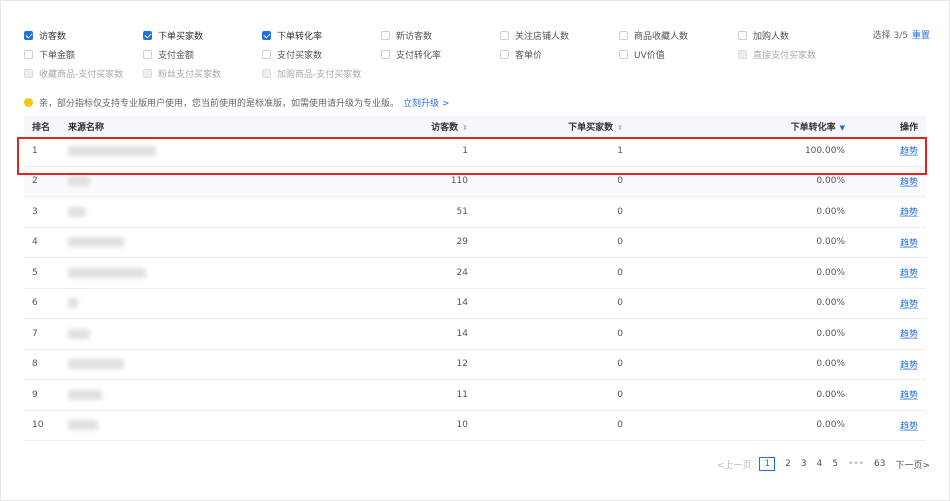  What do you see at coordinates (763, 35) in the screenshot?
I see `metric-checkbox: 加购人数` at bounding box center [763, 35].